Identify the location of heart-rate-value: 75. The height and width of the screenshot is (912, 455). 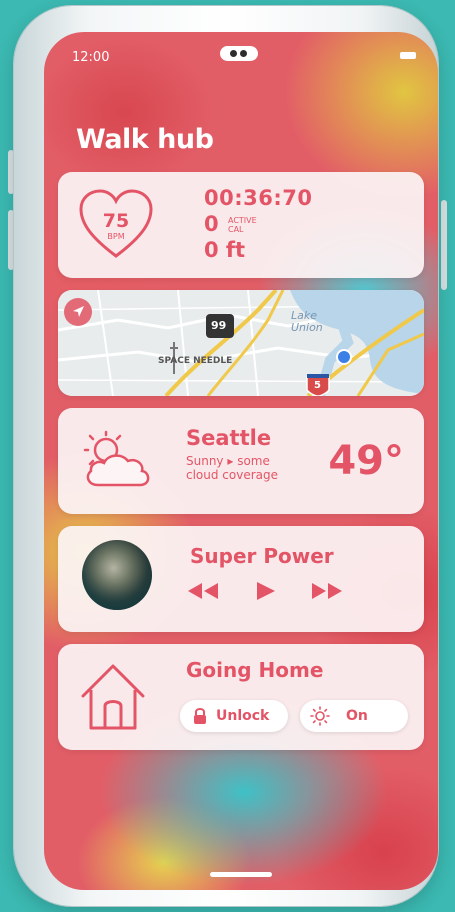
(116, 221).